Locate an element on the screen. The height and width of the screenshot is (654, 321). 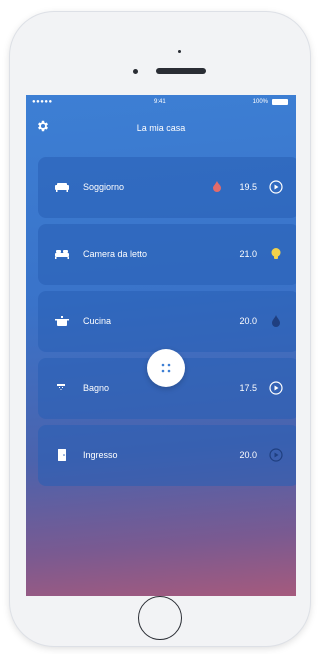
battery-percent: 100% is located at coordinates (260, 102).